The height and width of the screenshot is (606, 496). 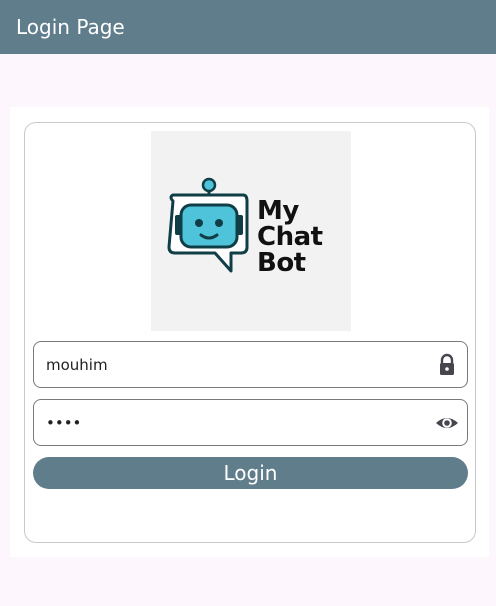 What do you see at coordinates (248, 27) in the screenshot?
I see `app-bar: Login Page` at bounding box center [248, 27].